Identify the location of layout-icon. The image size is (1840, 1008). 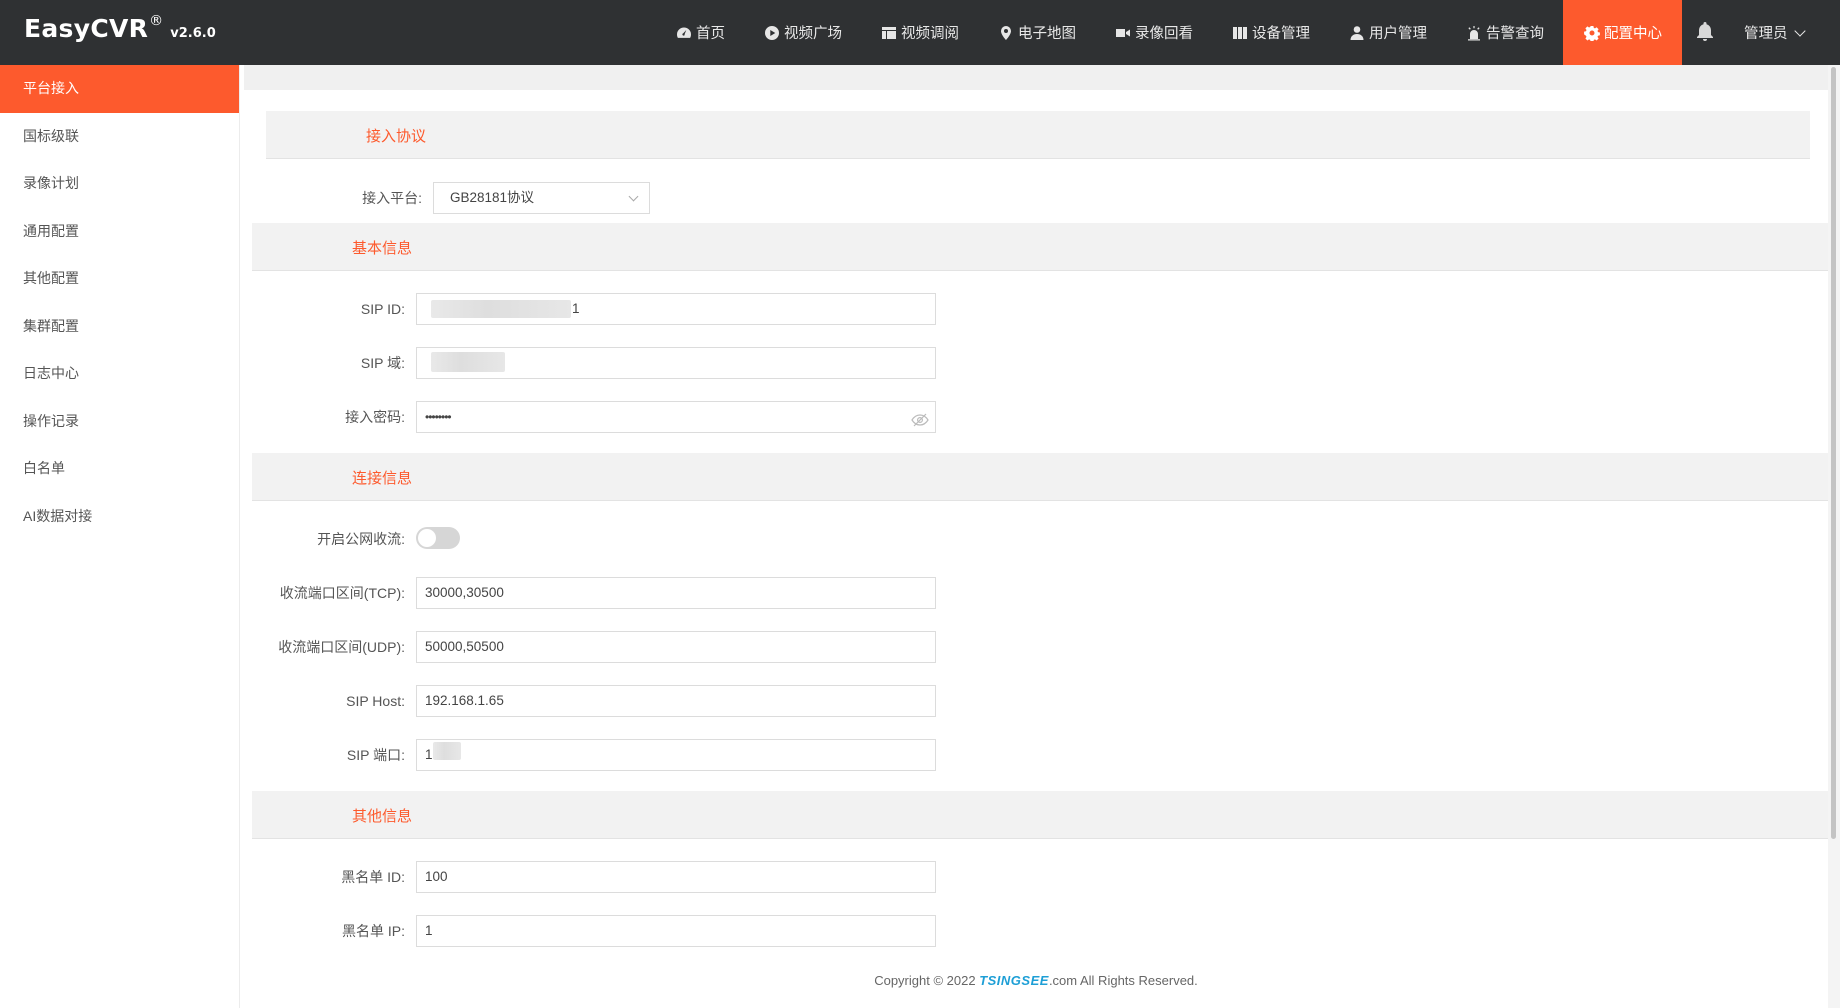
(888, 32).